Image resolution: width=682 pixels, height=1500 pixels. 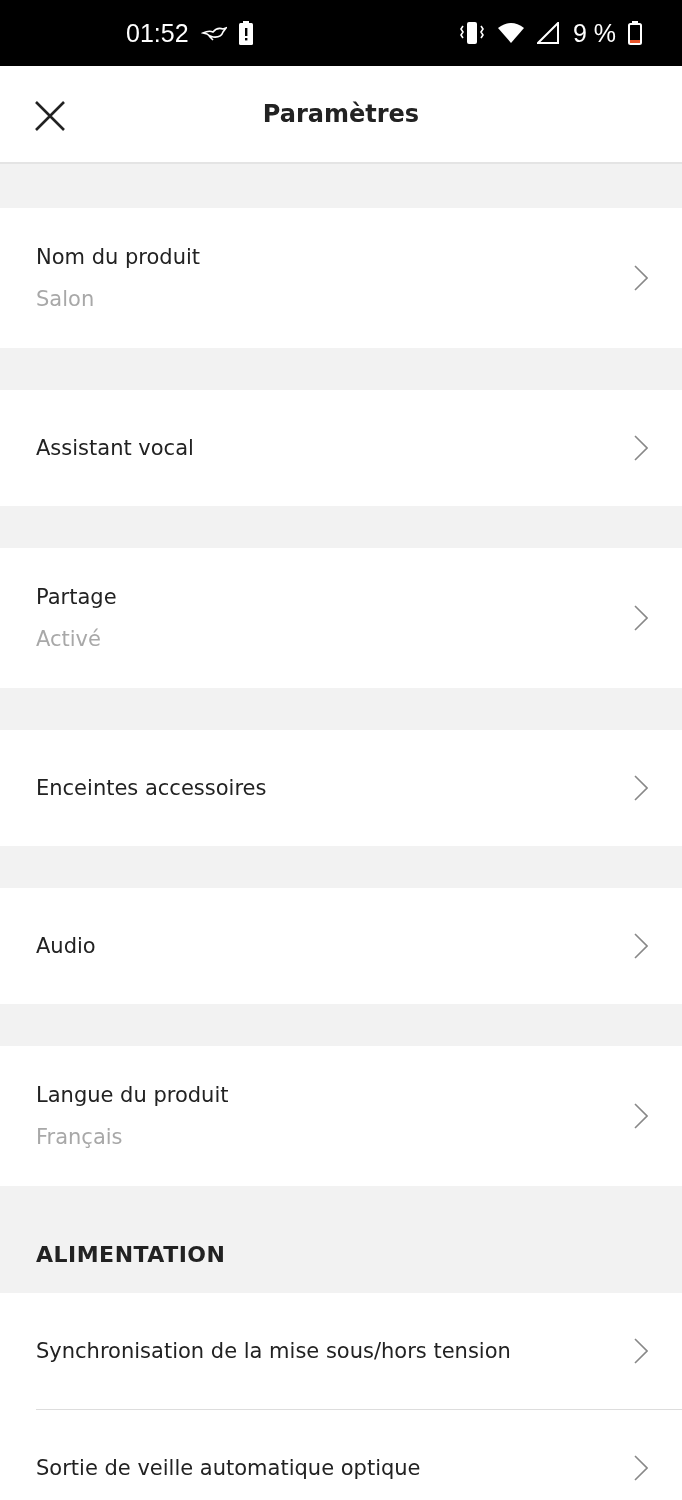 I want to click on battery-icon, so click(x=635, y=33).